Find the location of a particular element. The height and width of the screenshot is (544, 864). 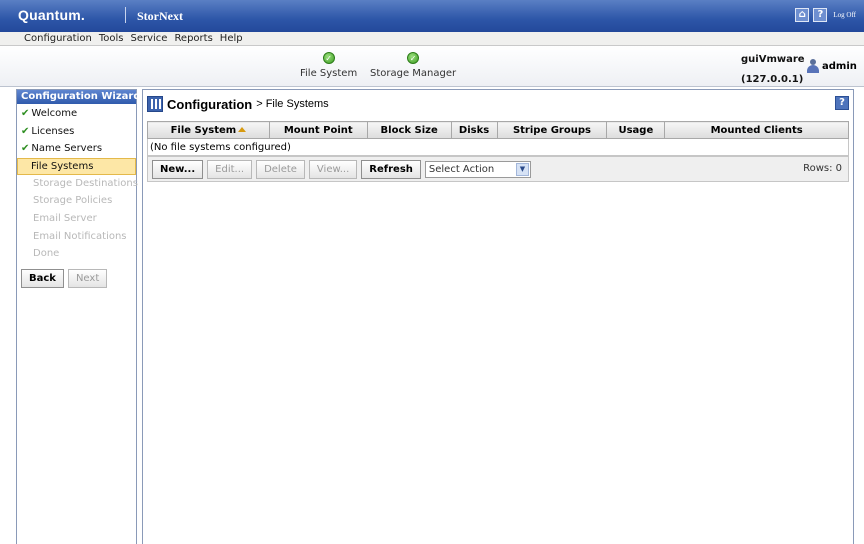

page-help-icon: ? is located at coordinates (842, 103).